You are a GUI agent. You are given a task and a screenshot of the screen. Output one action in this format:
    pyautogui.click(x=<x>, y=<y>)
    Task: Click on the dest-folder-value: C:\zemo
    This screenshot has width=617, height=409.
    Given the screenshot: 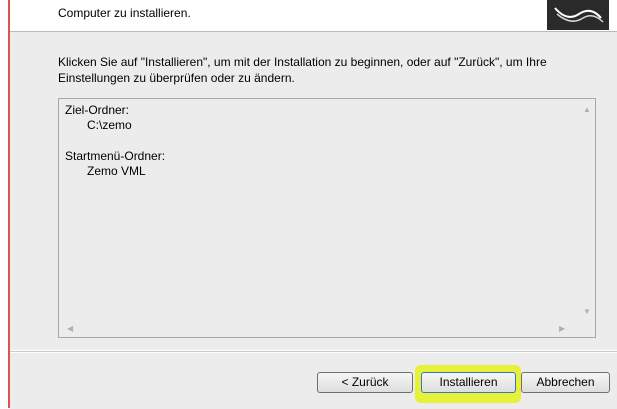 What is the action you would take?
    pyautogui.click(x=109, y=125)
    